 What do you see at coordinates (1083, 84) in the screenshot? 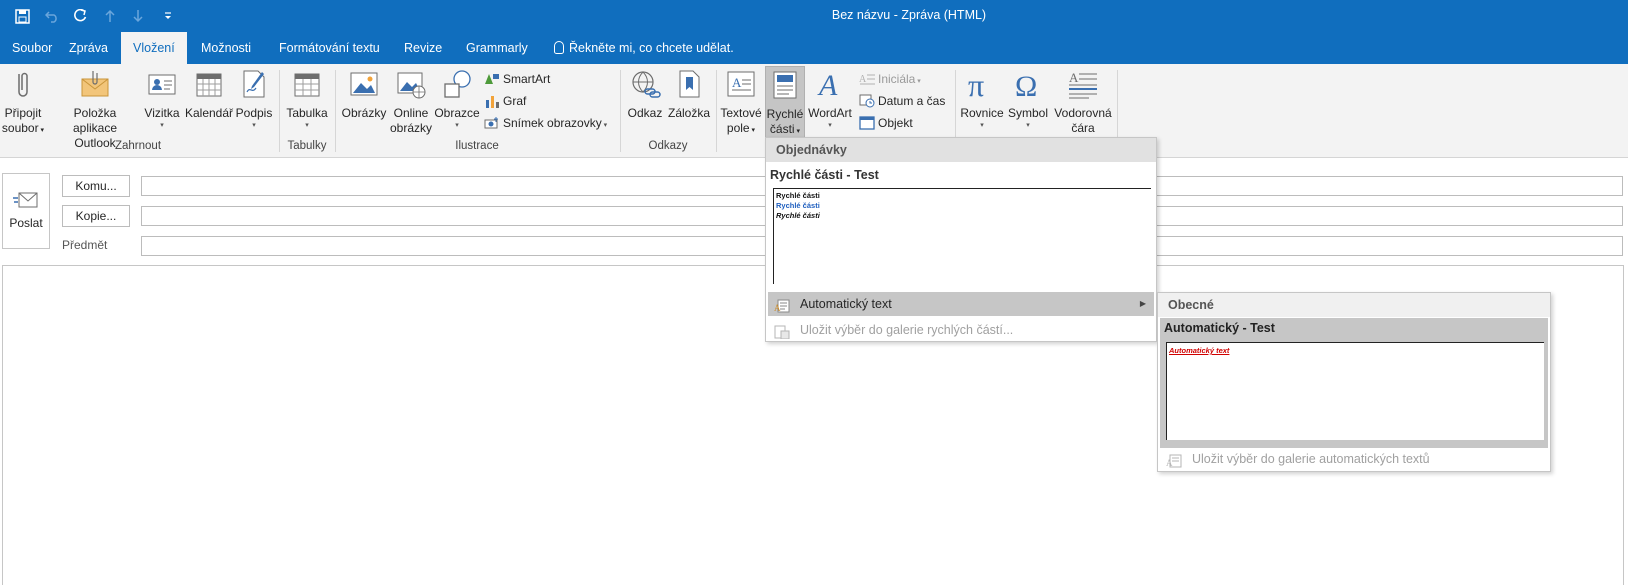
I see `horizontal-line-icon: A` at bounding box center [1083, 84].